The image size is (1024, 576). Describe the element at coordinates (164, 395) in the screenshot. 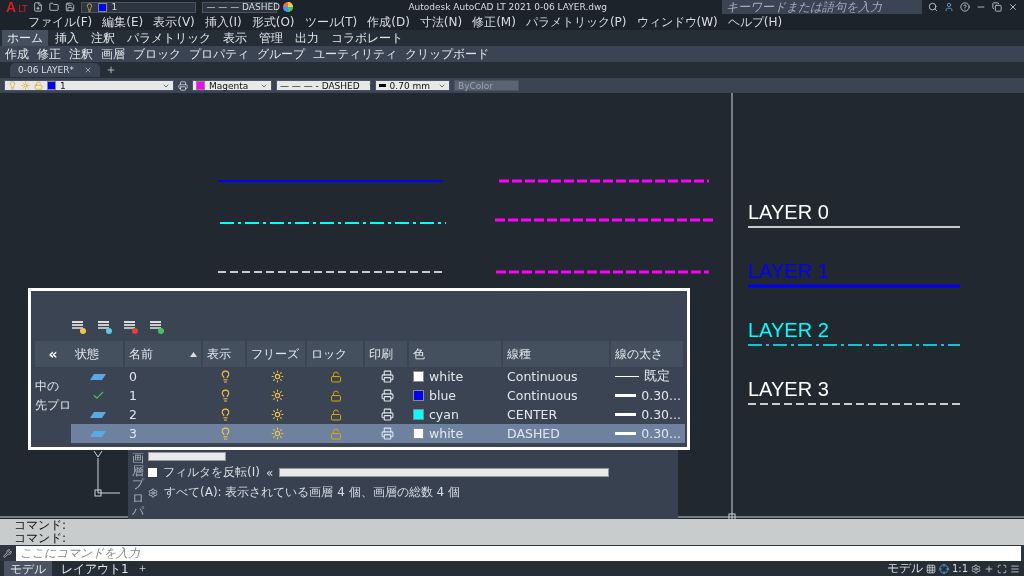

I see `layer-name-cell: 1` at that location.